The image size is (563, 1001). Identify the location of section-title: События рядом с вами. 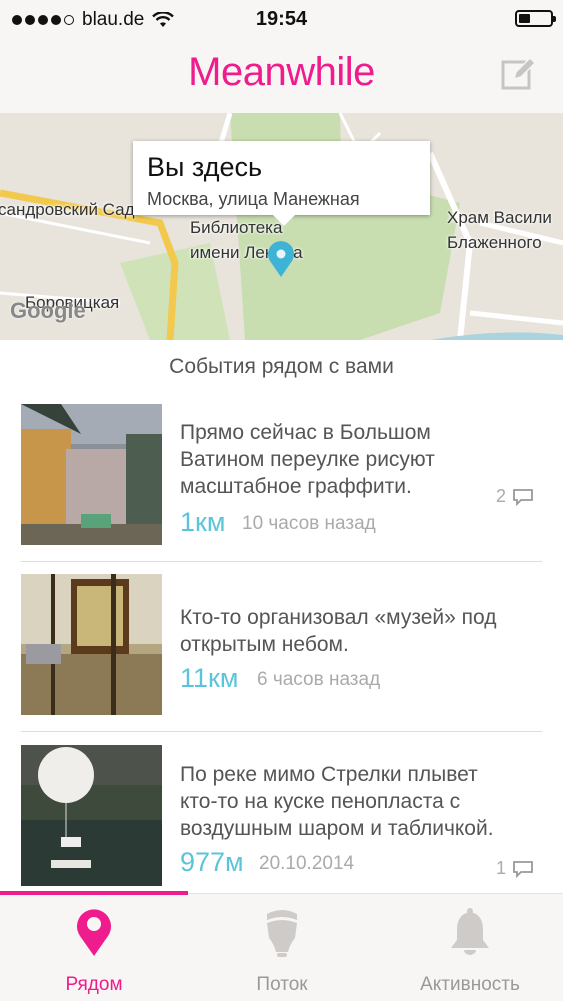
(281, 366).